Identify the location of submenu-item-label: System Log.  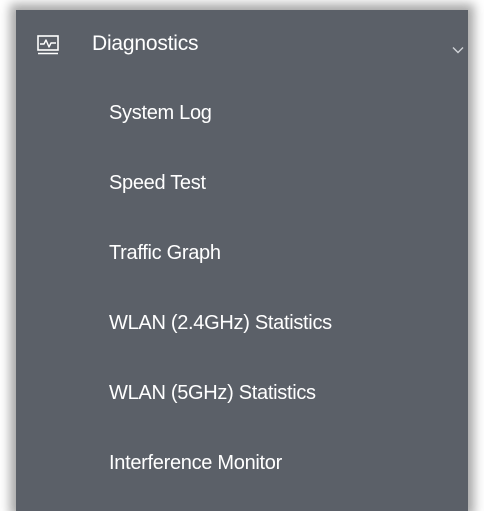
(160, 113).